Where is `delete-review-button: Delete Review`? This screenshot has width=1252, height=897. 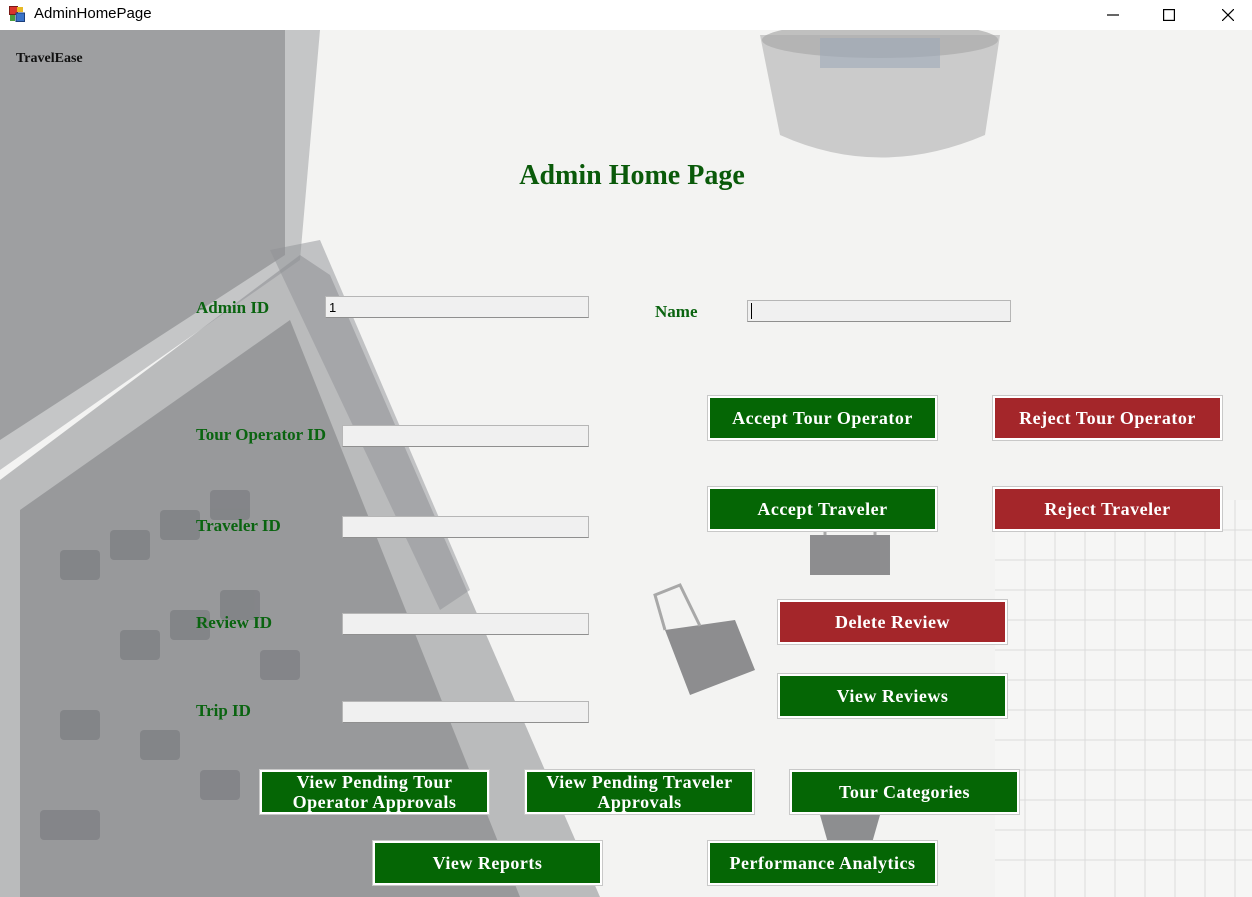
delete-review-button: Delete Review is located at coordinates (892, 622).